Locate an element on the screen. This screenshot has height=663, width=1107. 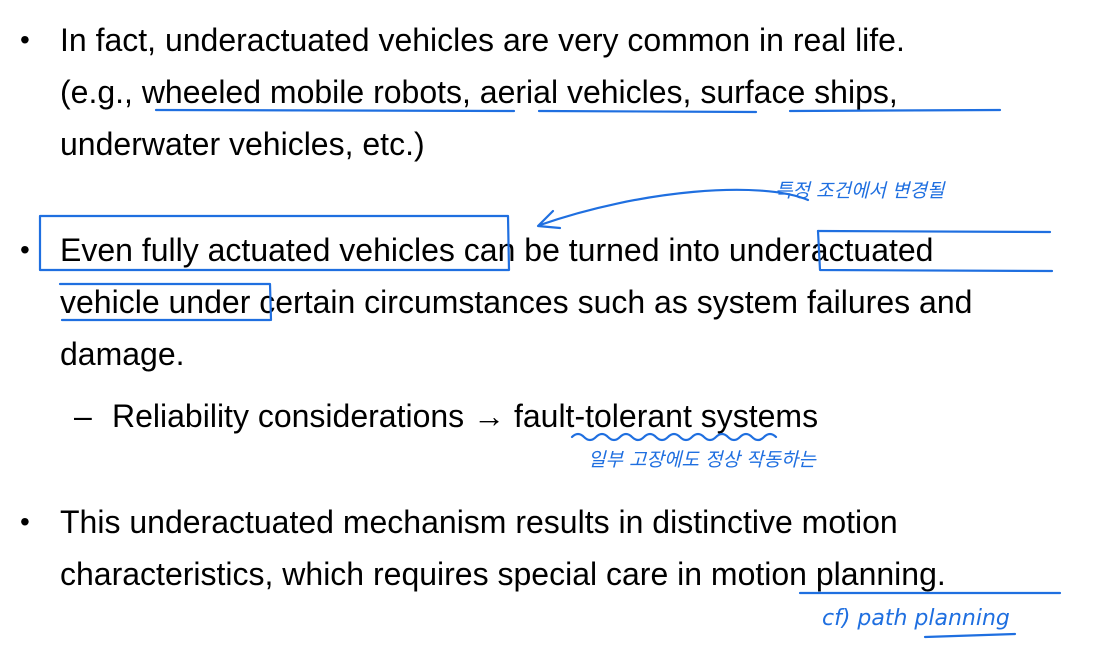
bullet-2-text-3: damage. is located at coordinates (122, 354).